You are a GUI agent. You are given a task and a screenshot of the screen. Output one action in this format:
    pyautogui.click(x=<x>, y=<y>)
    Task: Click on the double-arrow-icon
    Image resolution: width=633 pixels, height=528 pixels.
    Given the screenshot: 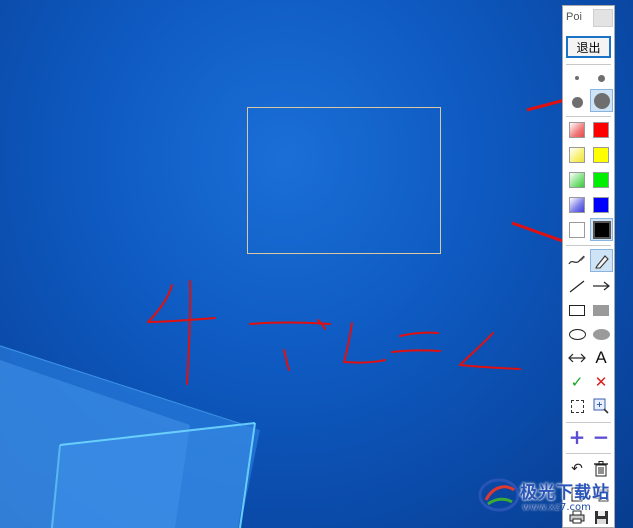 What is the action you would take?
    pyautogui.click(x=577, y=358)
    